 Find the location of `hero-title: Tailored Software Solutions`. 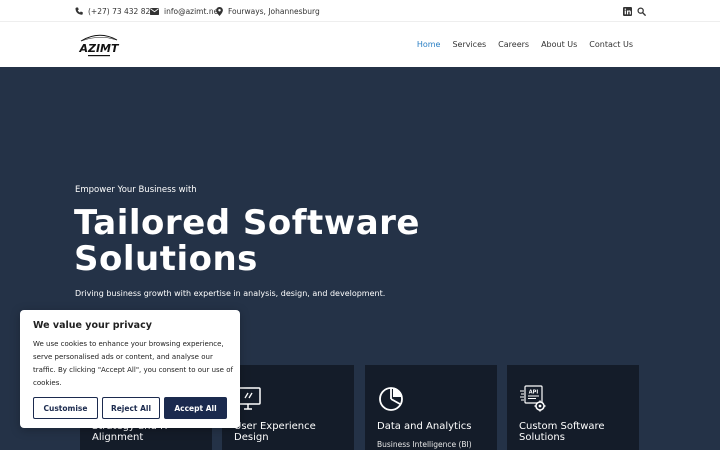

hero-title: Tailored Software Solutions is located at coordinates (247, 241).